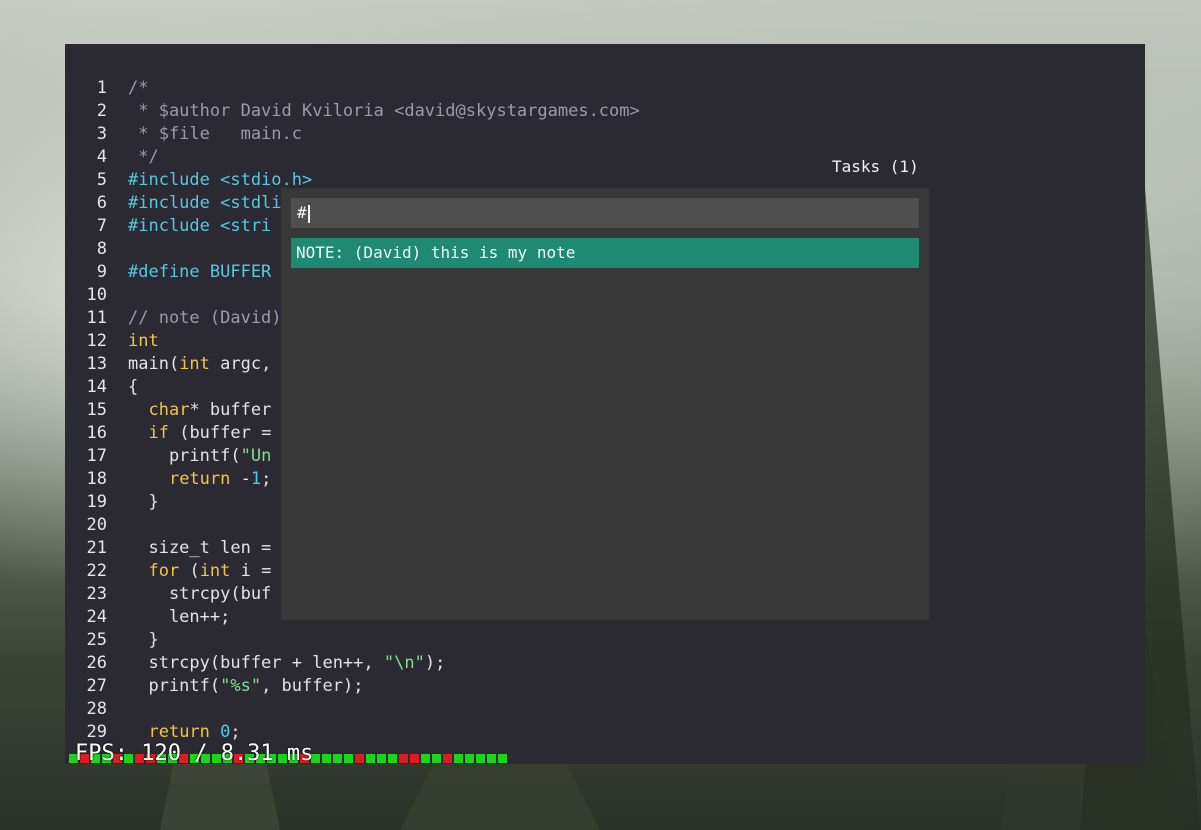 The height and width of the screenshot is (830, 1201). I want to click on code-line: 26 strcpy(buffer + len++, "\n");, so click(352, 663).